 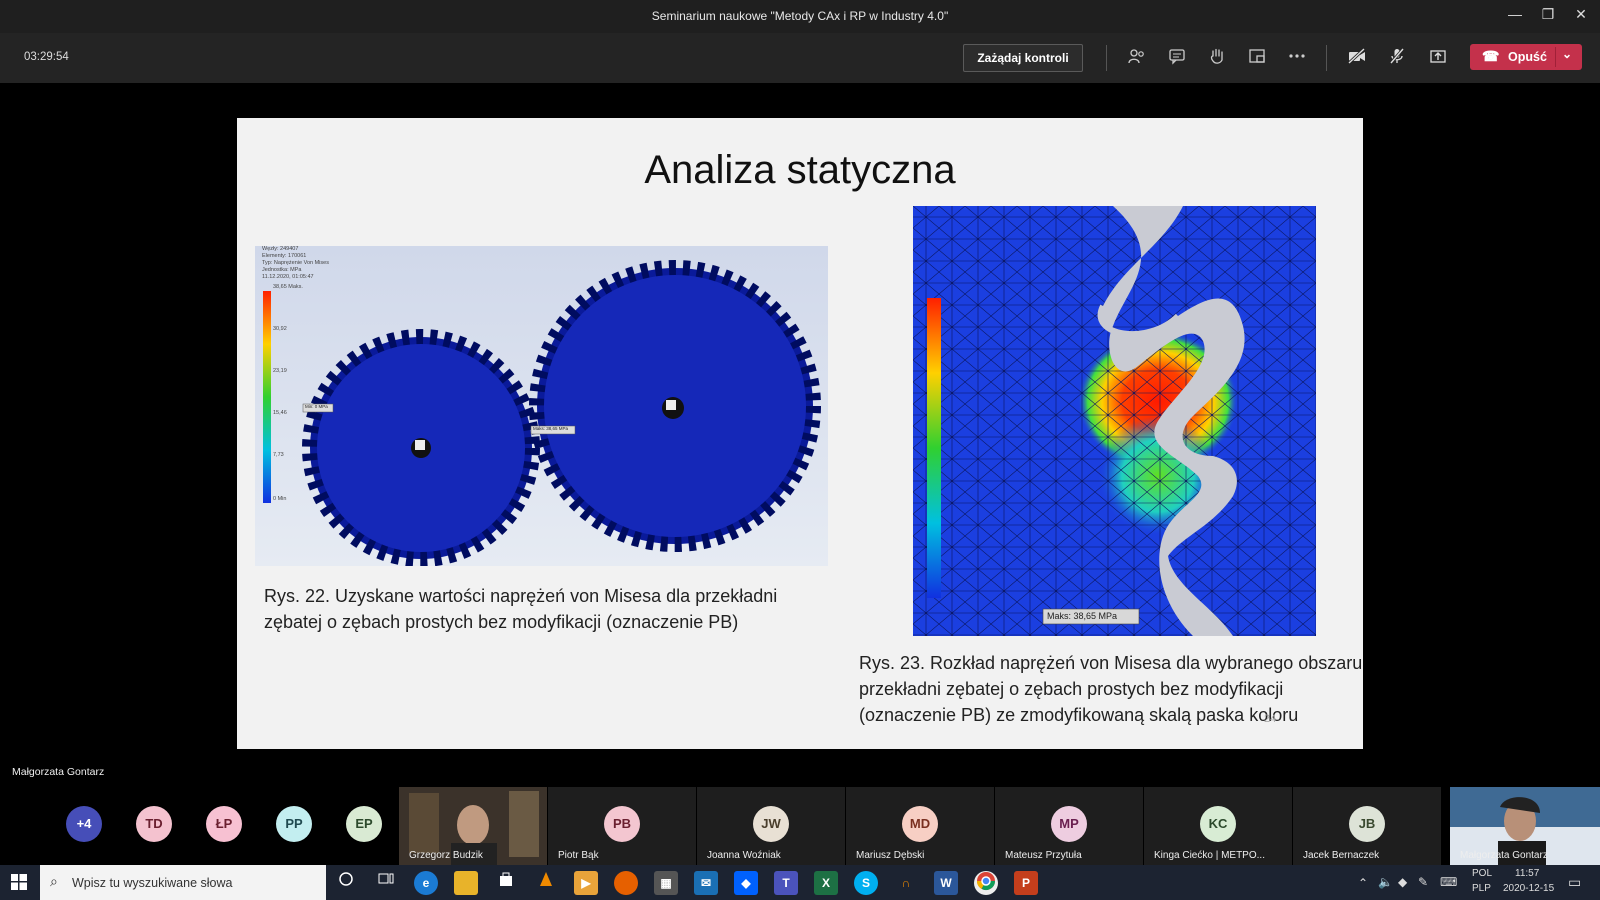 What do you see at coordinates (1402, 882) in the screenshot?
I see `dropbox-tray-icon: ◆` at bounding box center [1402, 882].